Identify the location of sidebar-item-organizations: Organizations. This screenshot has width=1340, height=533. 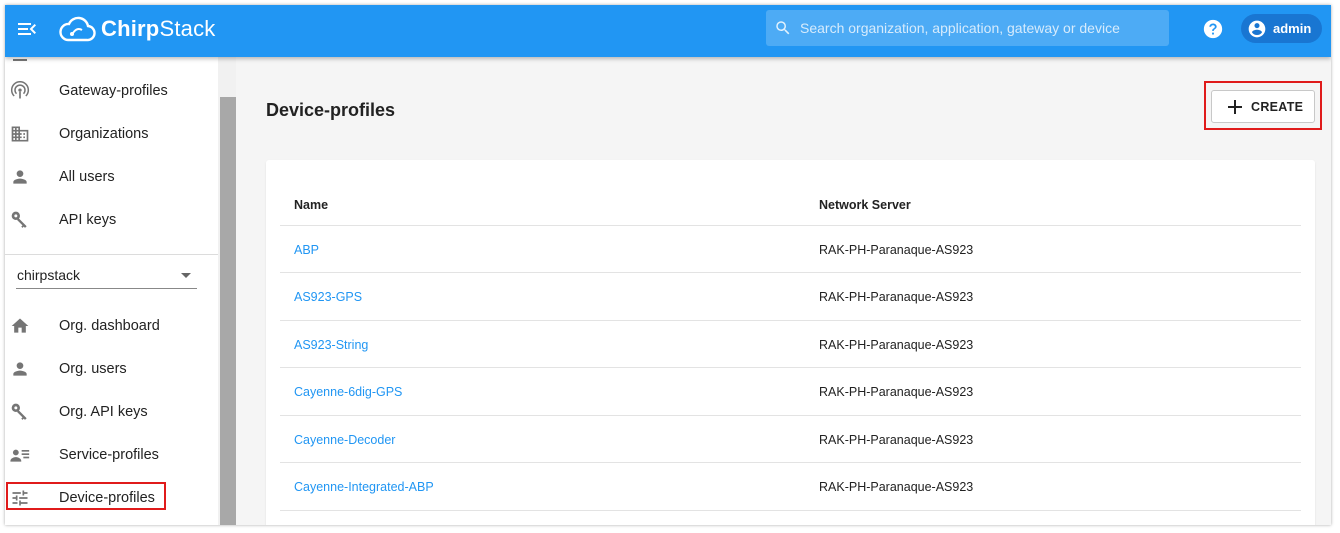
(111, 134).